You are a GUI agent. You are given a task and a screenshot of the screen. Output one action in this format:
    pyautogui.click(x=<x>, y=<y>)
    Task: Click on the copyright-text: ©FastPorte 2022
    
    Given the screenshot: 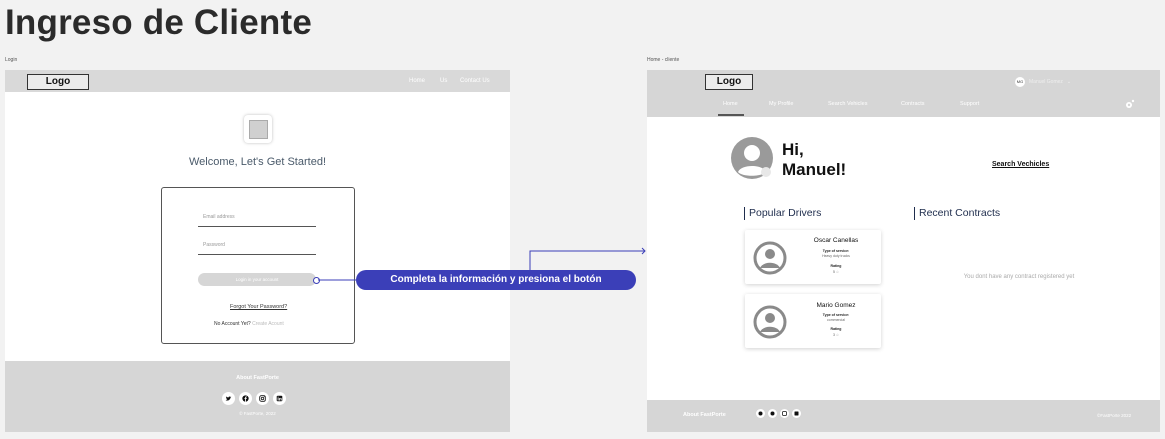 What is the action you would take?
    pyautogui.click(x=1114, y=415)
    